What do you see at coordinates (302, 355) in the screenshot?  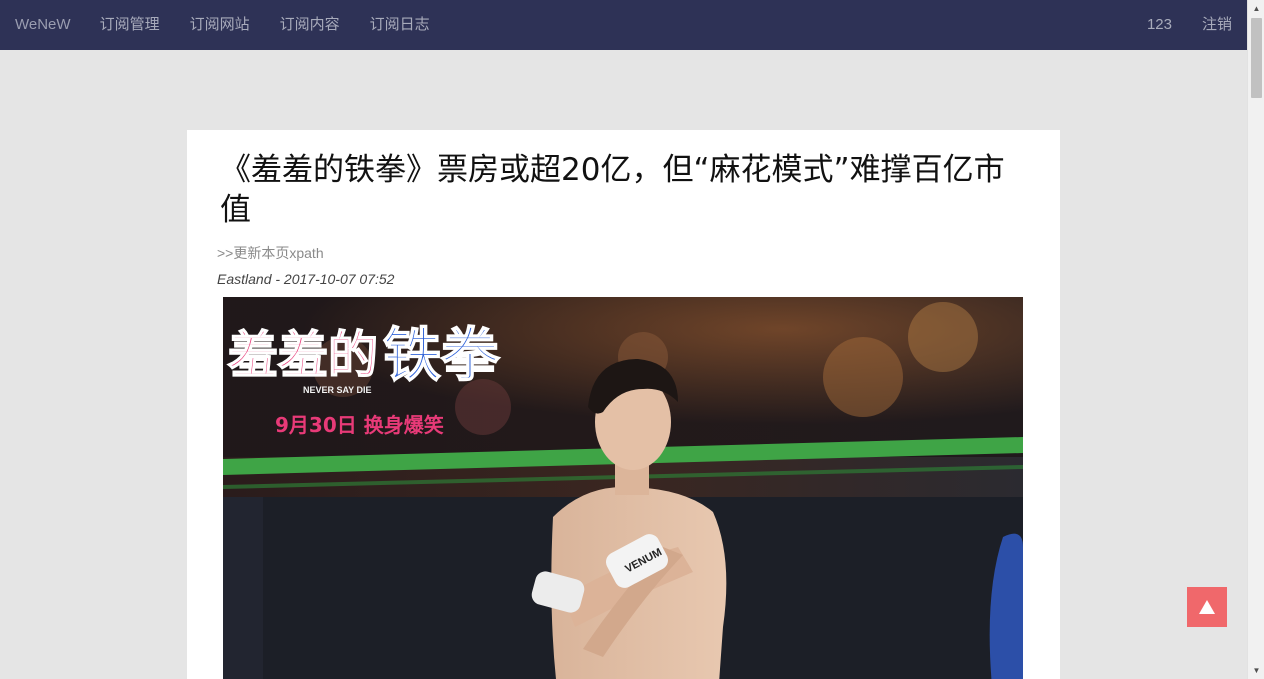 I see `poster-title-part1: 羞羞的` at bounding box center [302, 355].